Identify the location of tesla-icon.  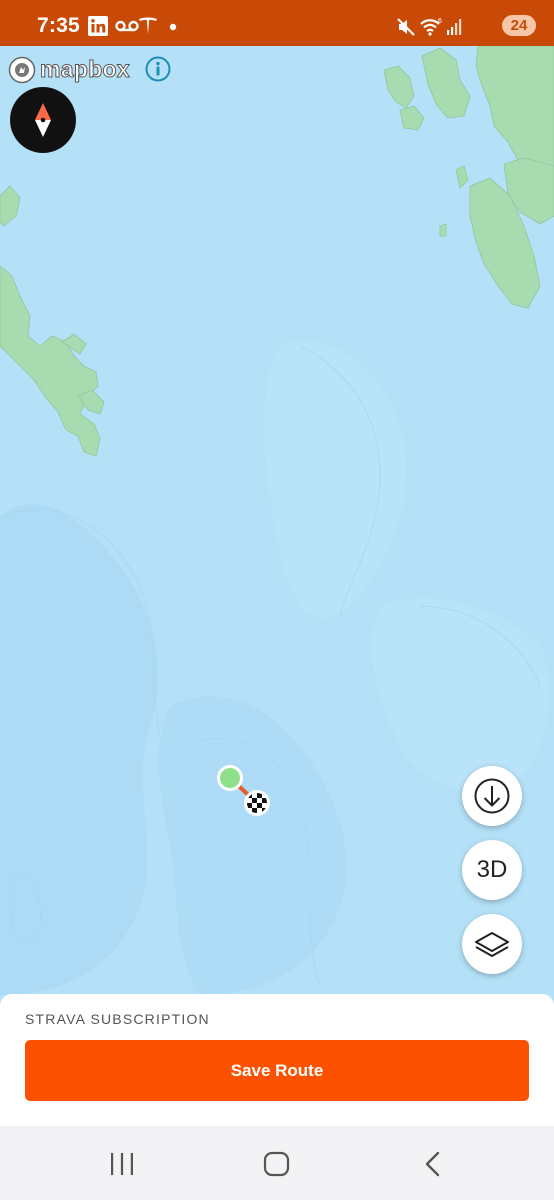
(148, 25).